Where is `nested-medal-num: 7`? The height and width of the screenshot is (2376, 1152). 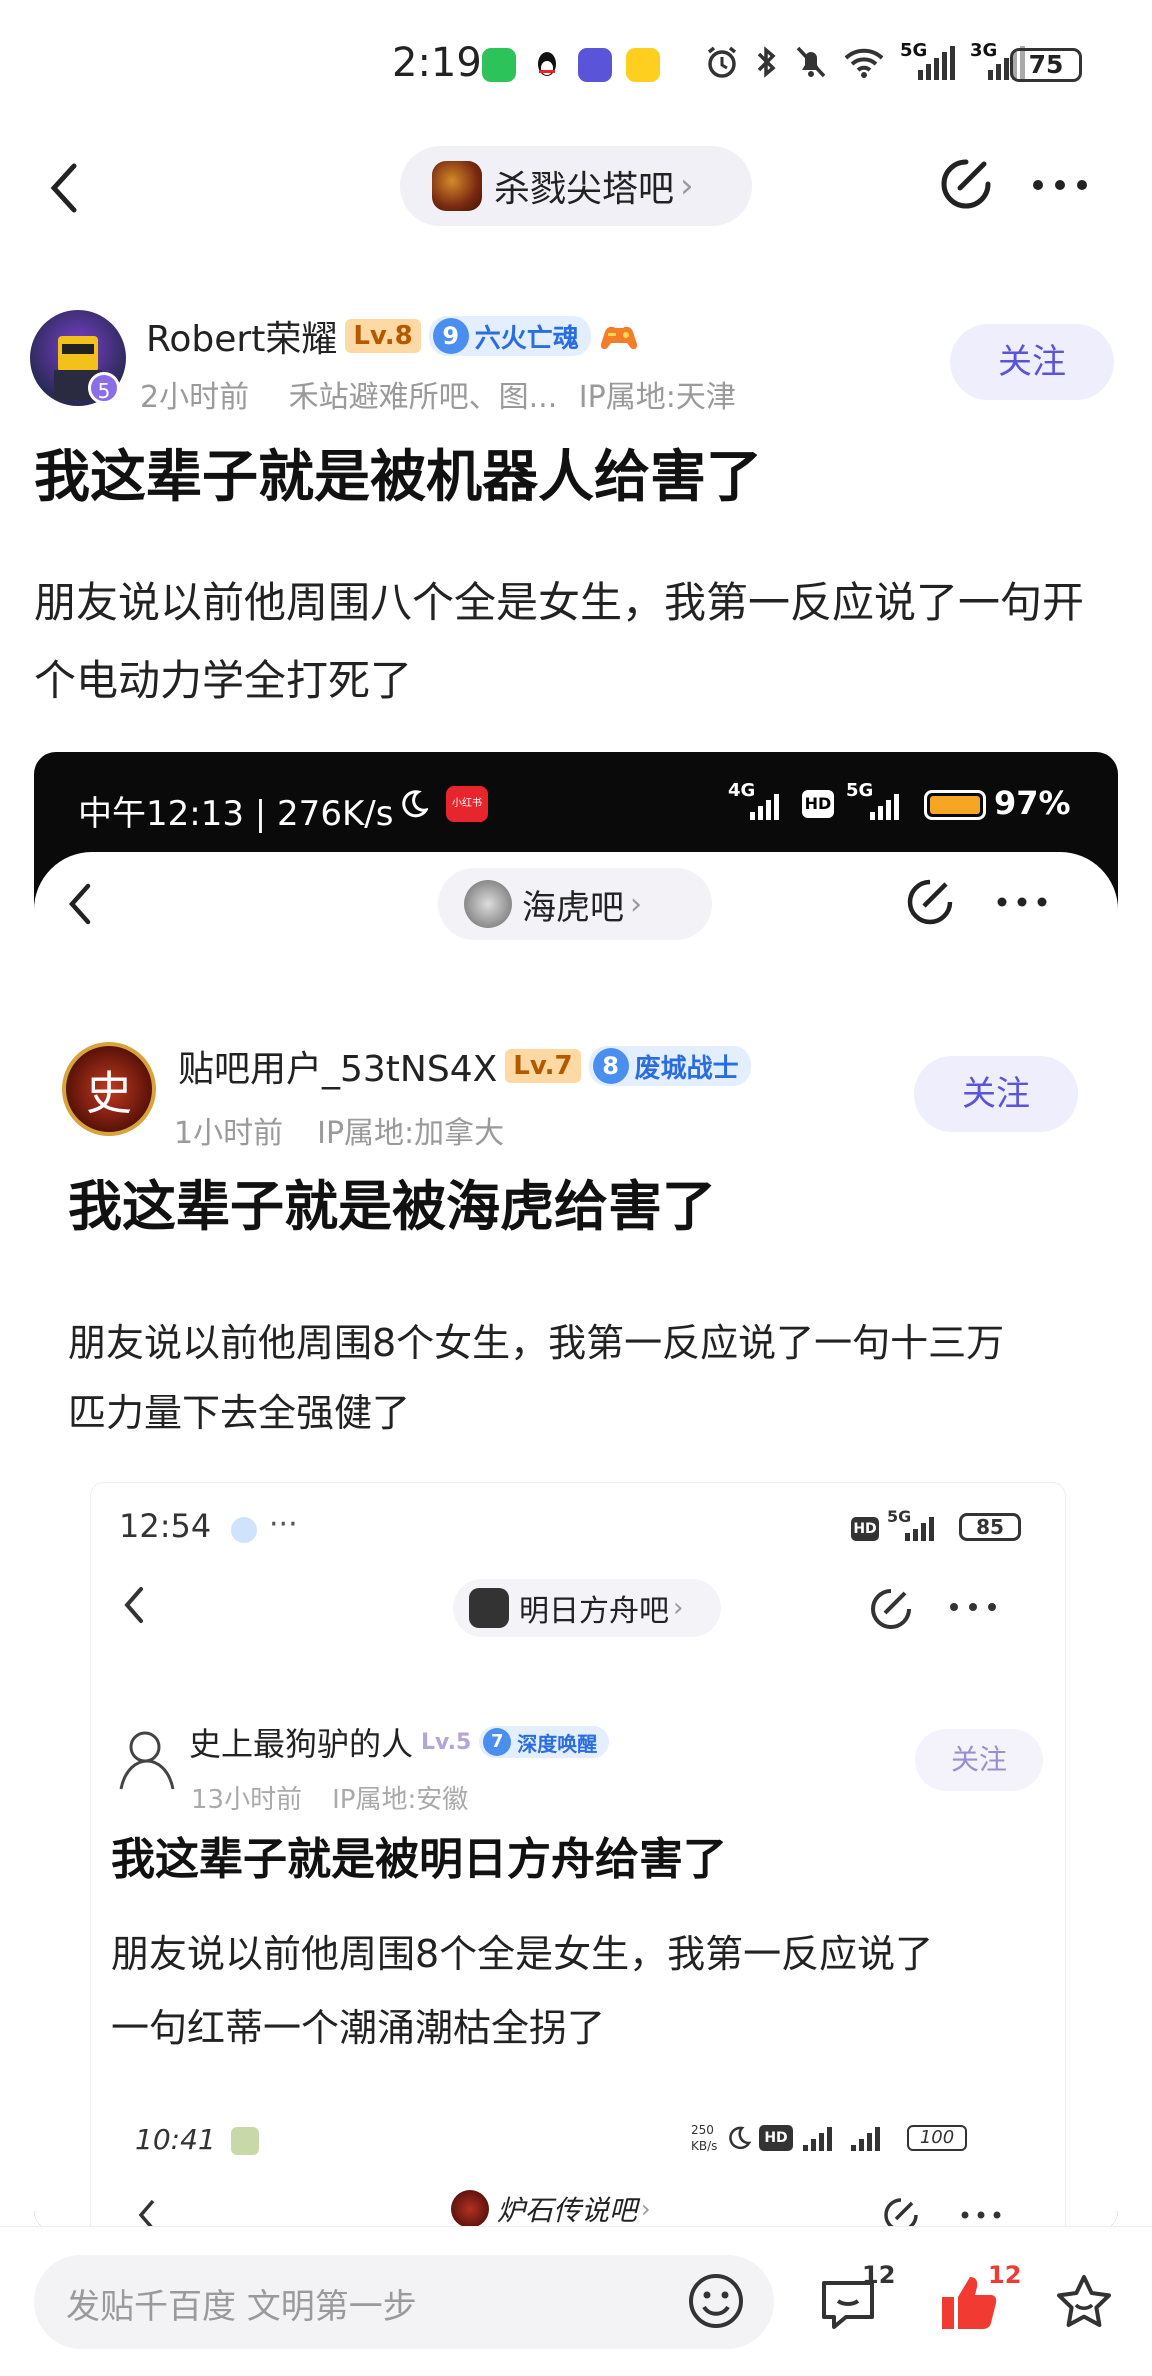 nested-medal-num: 7 is located at coordinates (497, 1742).